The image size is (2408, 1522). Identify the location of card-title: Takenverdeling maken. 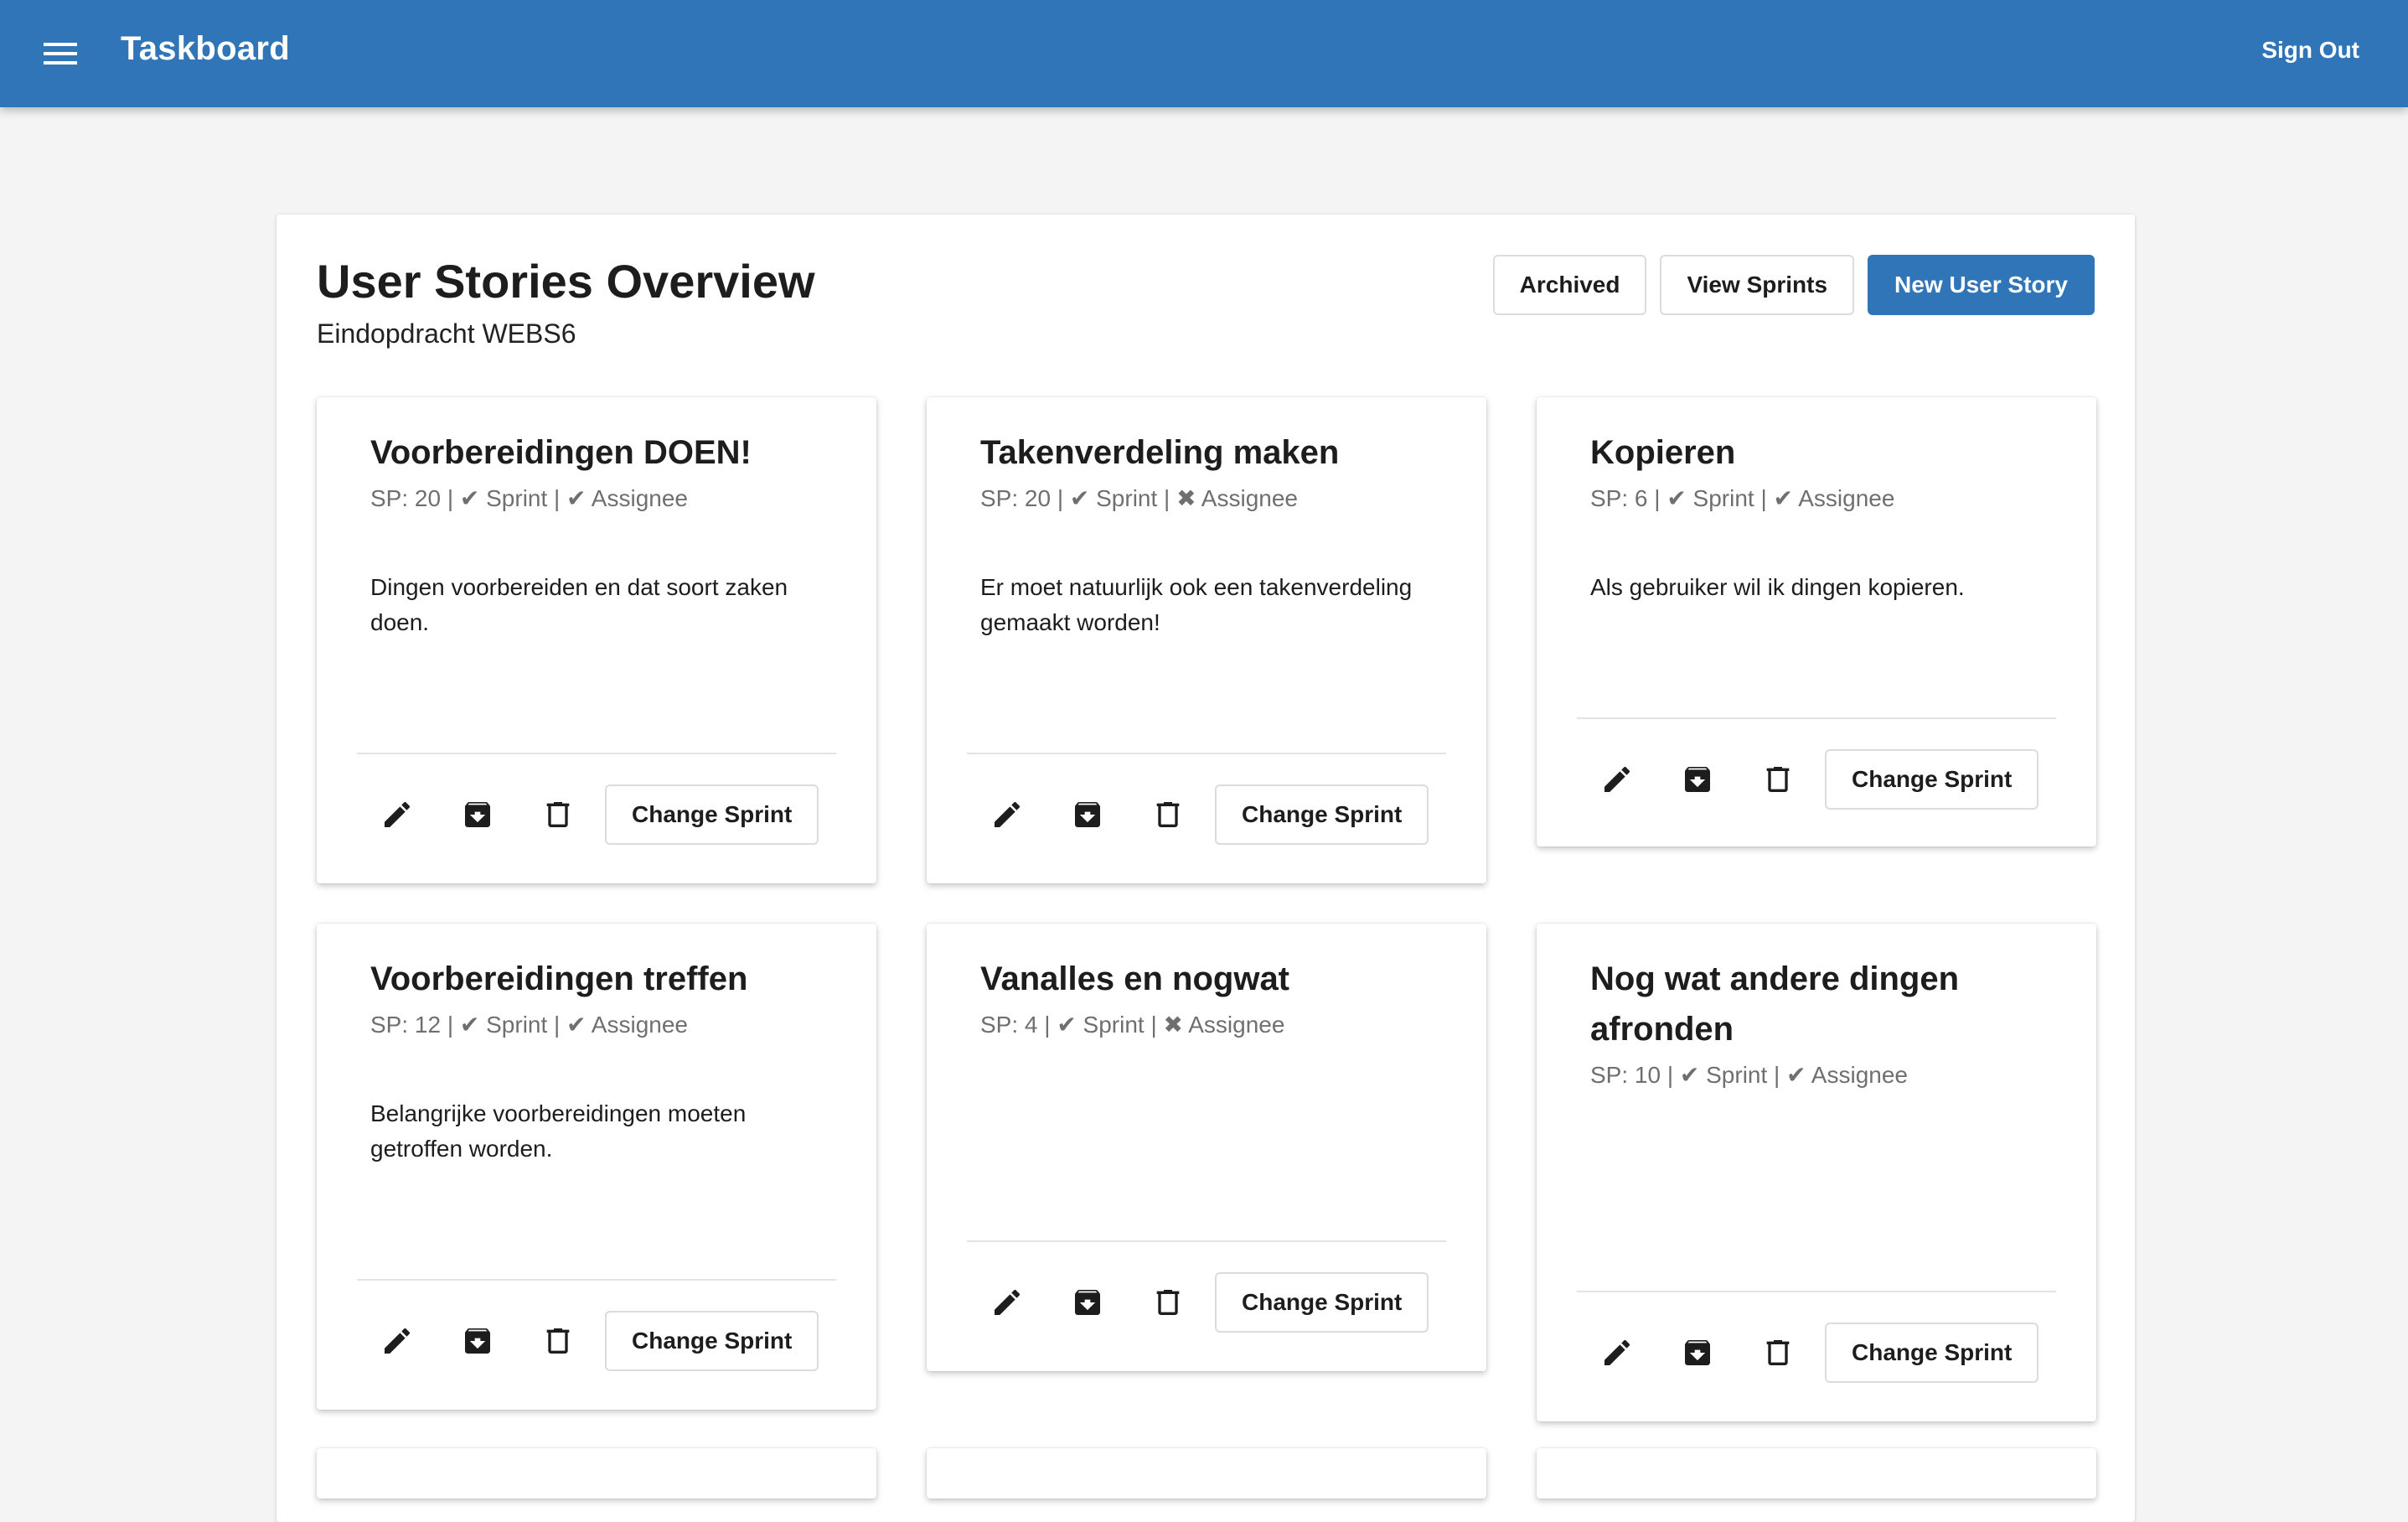
(1160, 452).